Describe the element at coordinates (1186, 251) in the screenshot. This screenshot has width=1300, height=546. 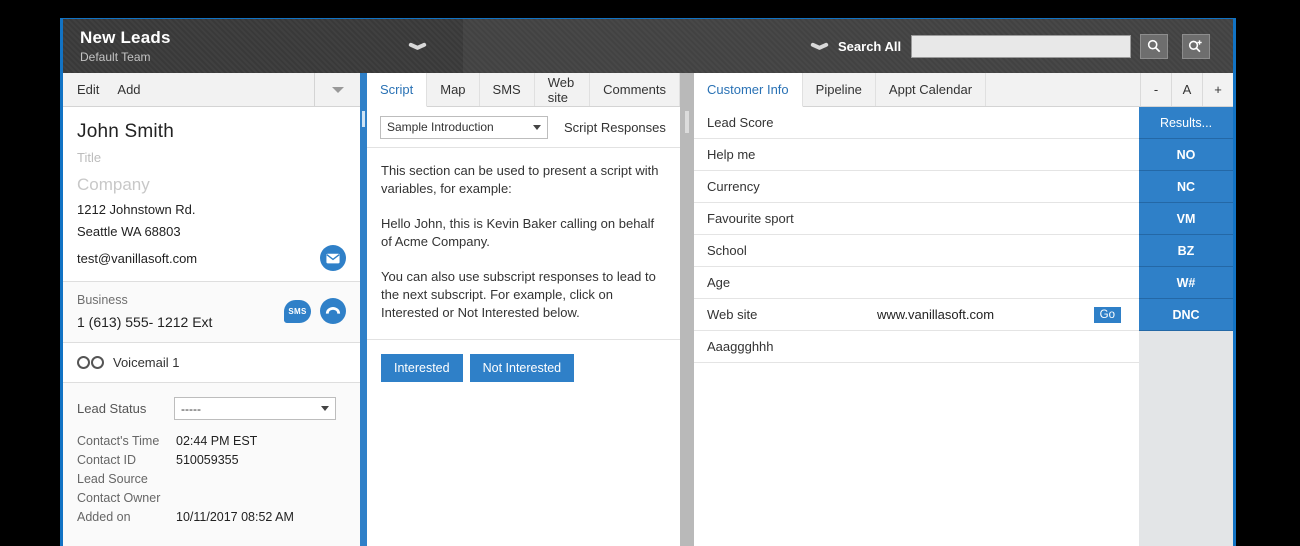
I see `result-button-bz: BZ` at that location.